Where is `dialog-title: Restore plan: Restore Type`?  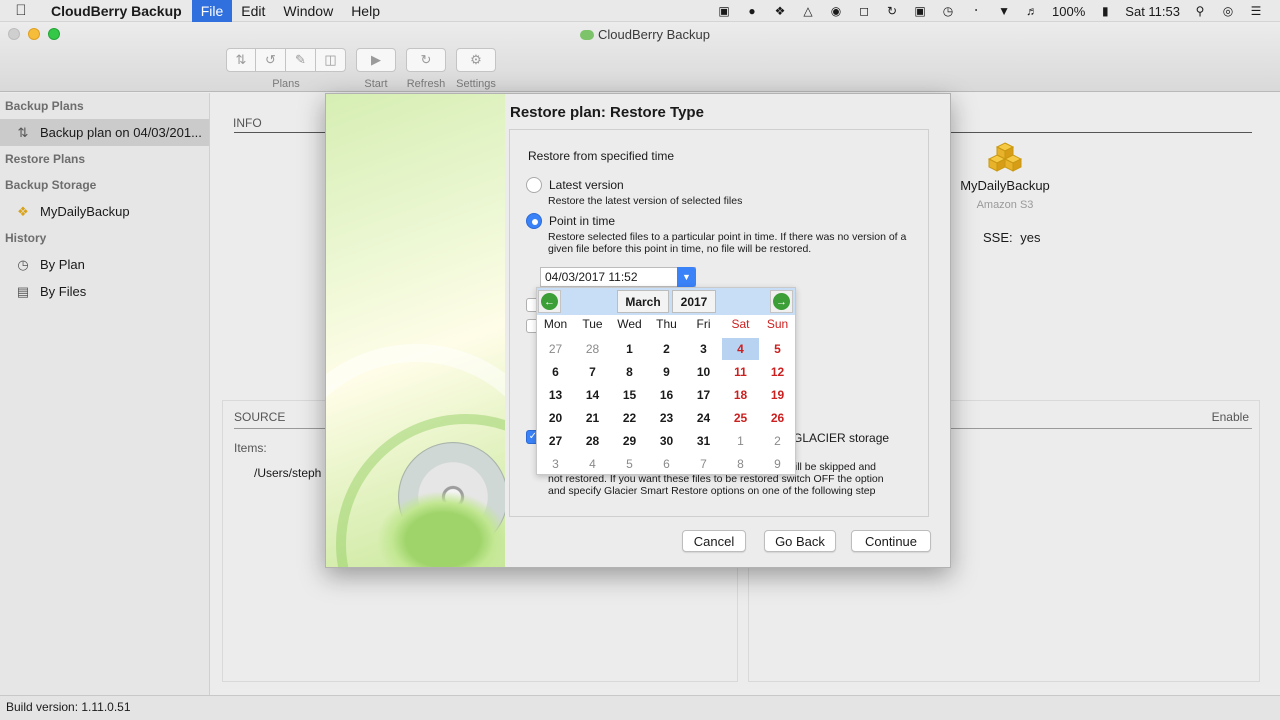 dialog-title: Restore plan: Restore Type is located at coordinates (607, 112).